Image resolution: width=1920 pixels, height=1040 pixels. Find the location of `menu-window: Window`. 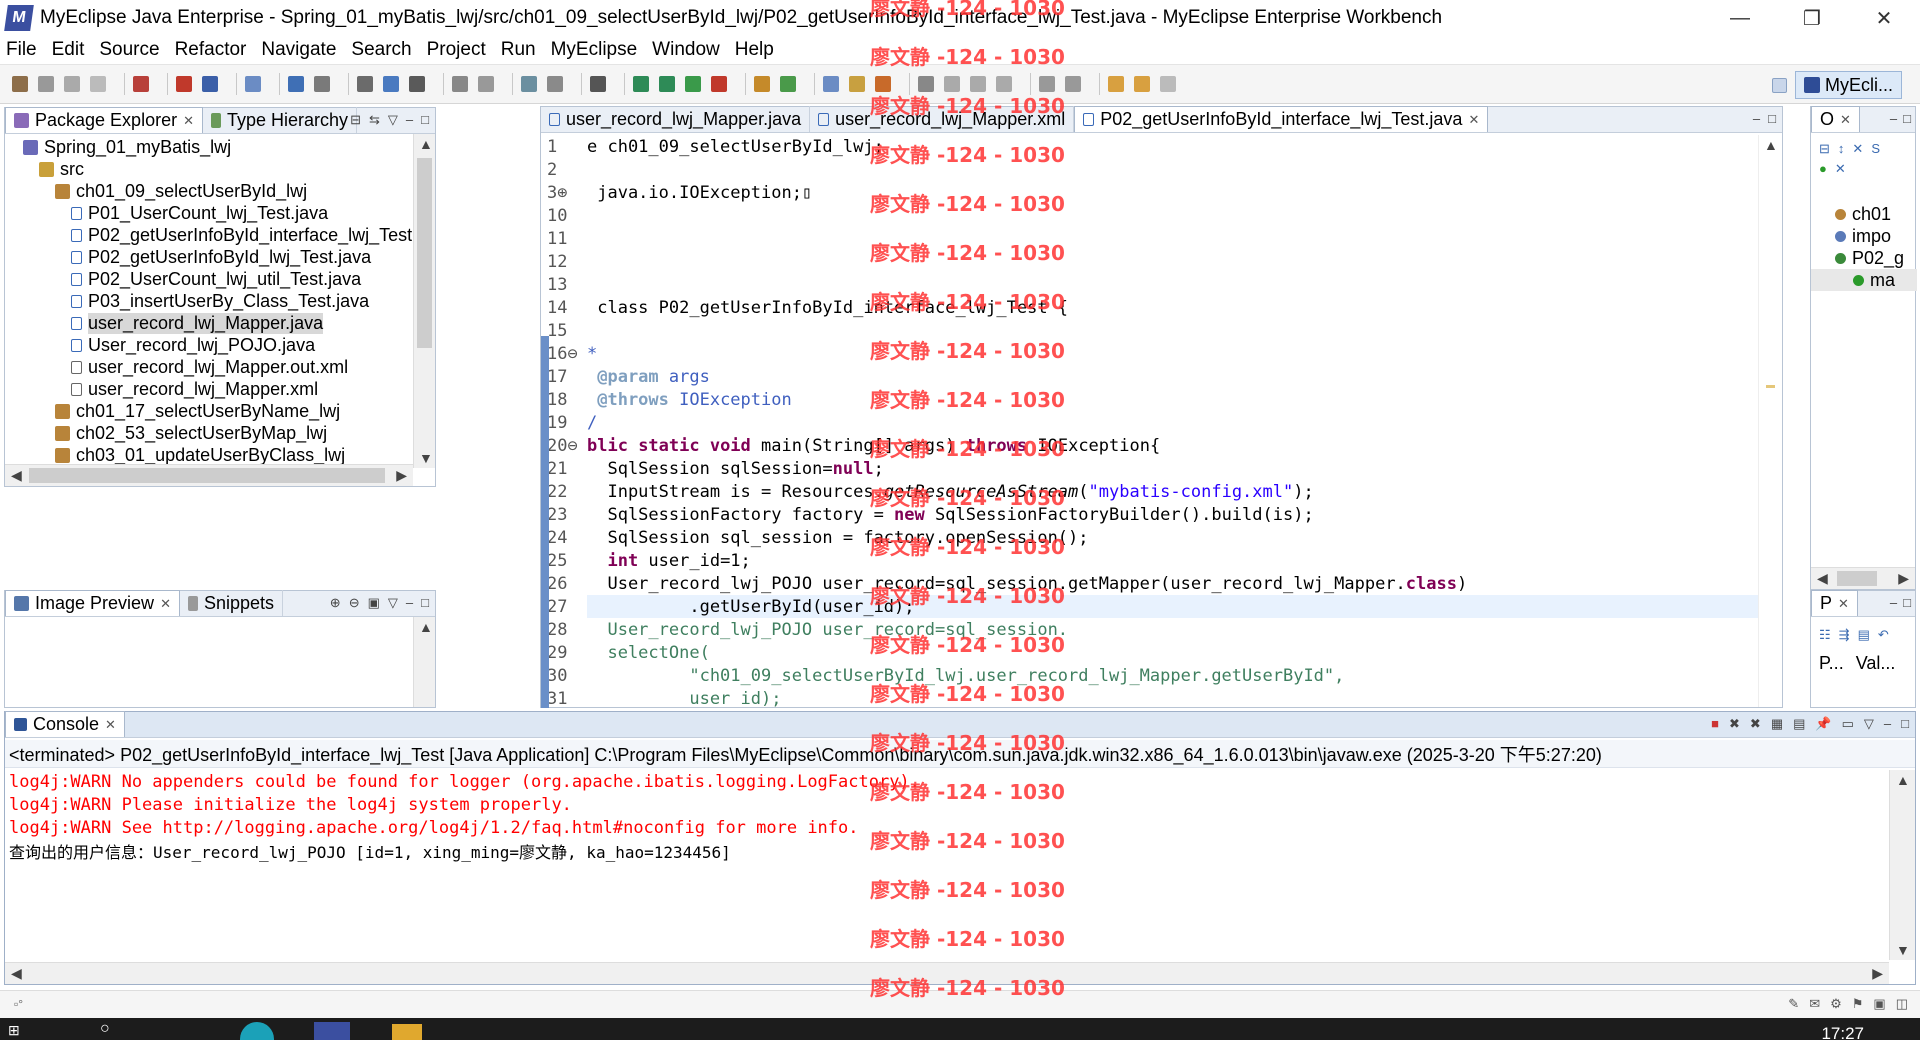

menu-window: Window is located at coordinates (686, 50).